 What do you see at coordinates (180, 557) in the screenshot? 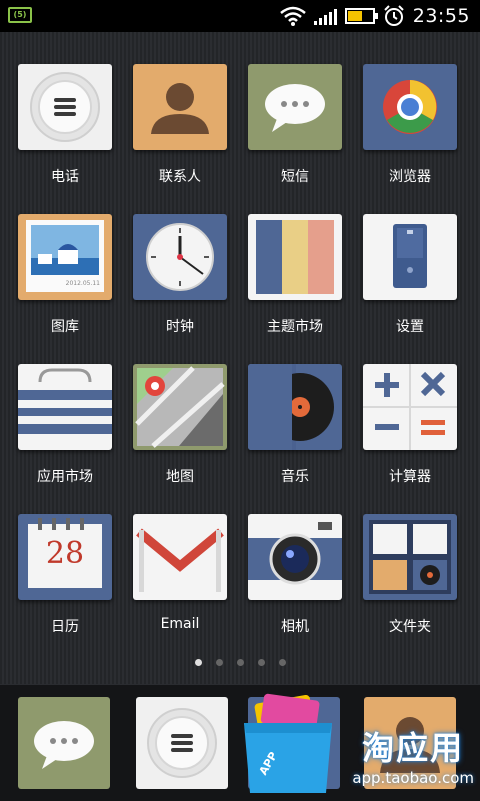
I see `email-icon` at bounding box center [180, 557].